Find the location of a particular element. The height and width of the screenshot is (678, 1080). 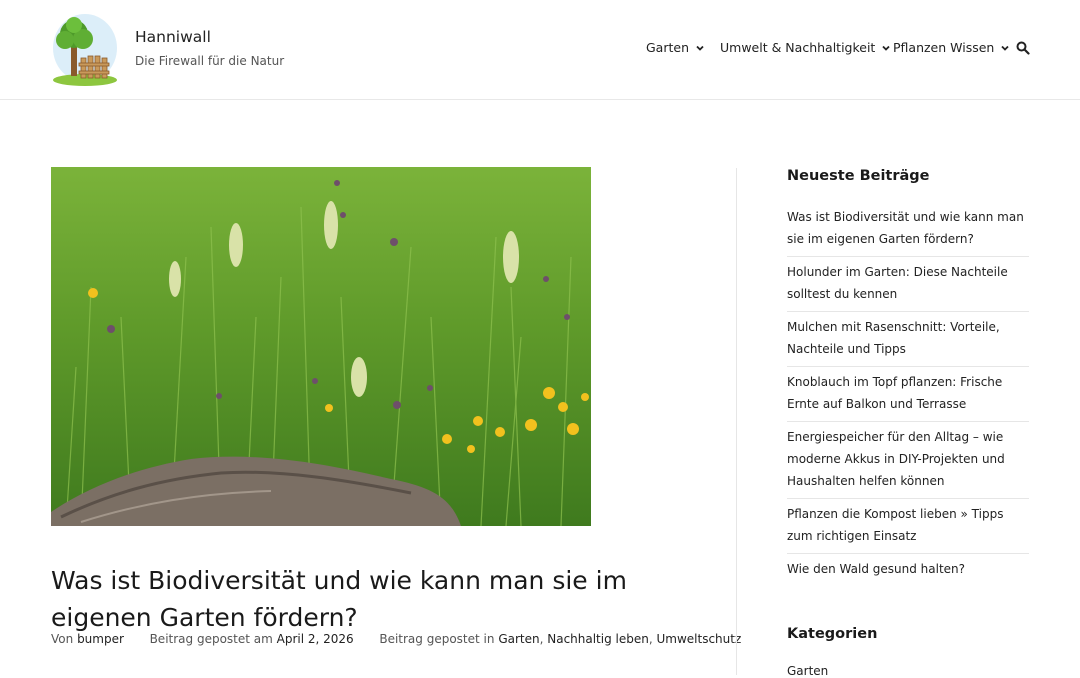

category-item-garten: Garten is located at coordinates (807, 671).